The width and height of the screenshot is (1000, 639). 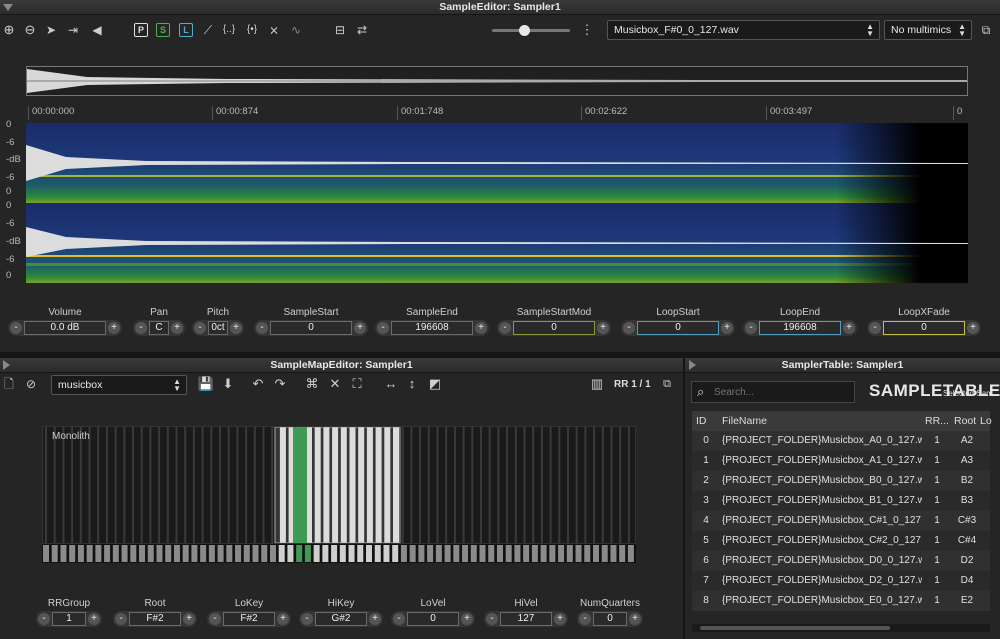 I want to click on lovel-value: 0, so click(x=433, y=619).